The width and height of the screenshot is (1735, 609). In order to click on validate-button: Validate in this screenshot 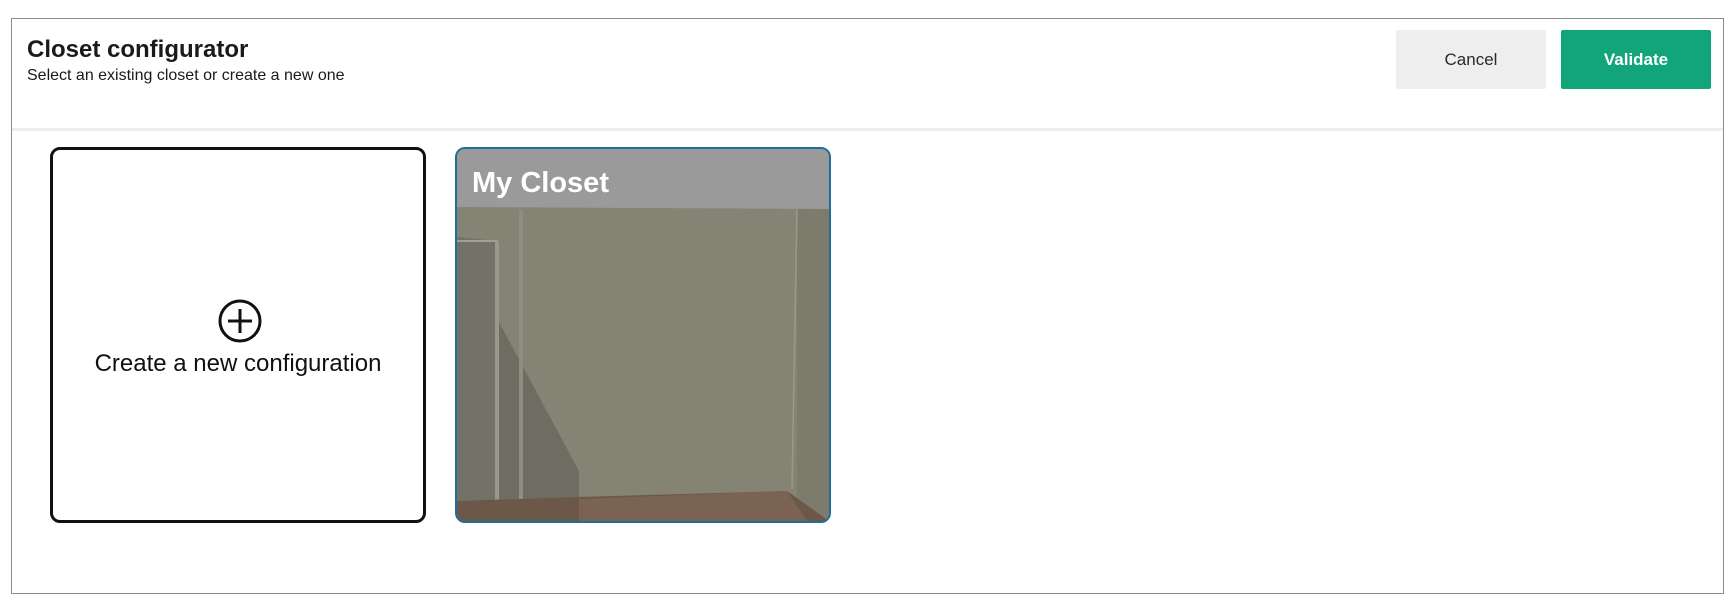, I will do `click(1636, 59)`.